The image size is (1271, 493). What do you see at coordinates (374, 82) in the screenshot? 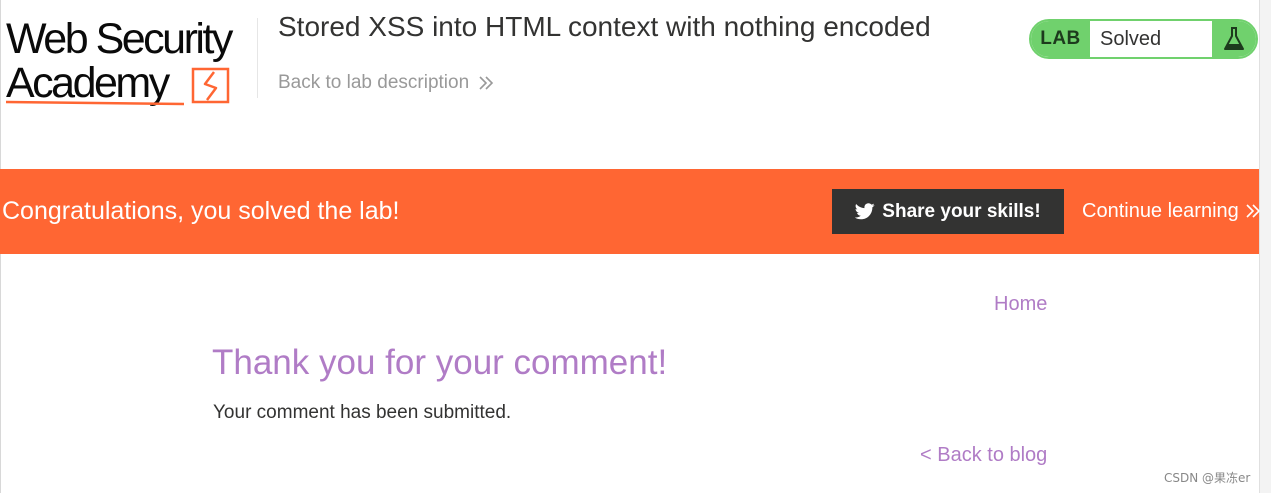
I see `back-to-lab-description-label: Back to lab description` at bounding box center [374, 82].